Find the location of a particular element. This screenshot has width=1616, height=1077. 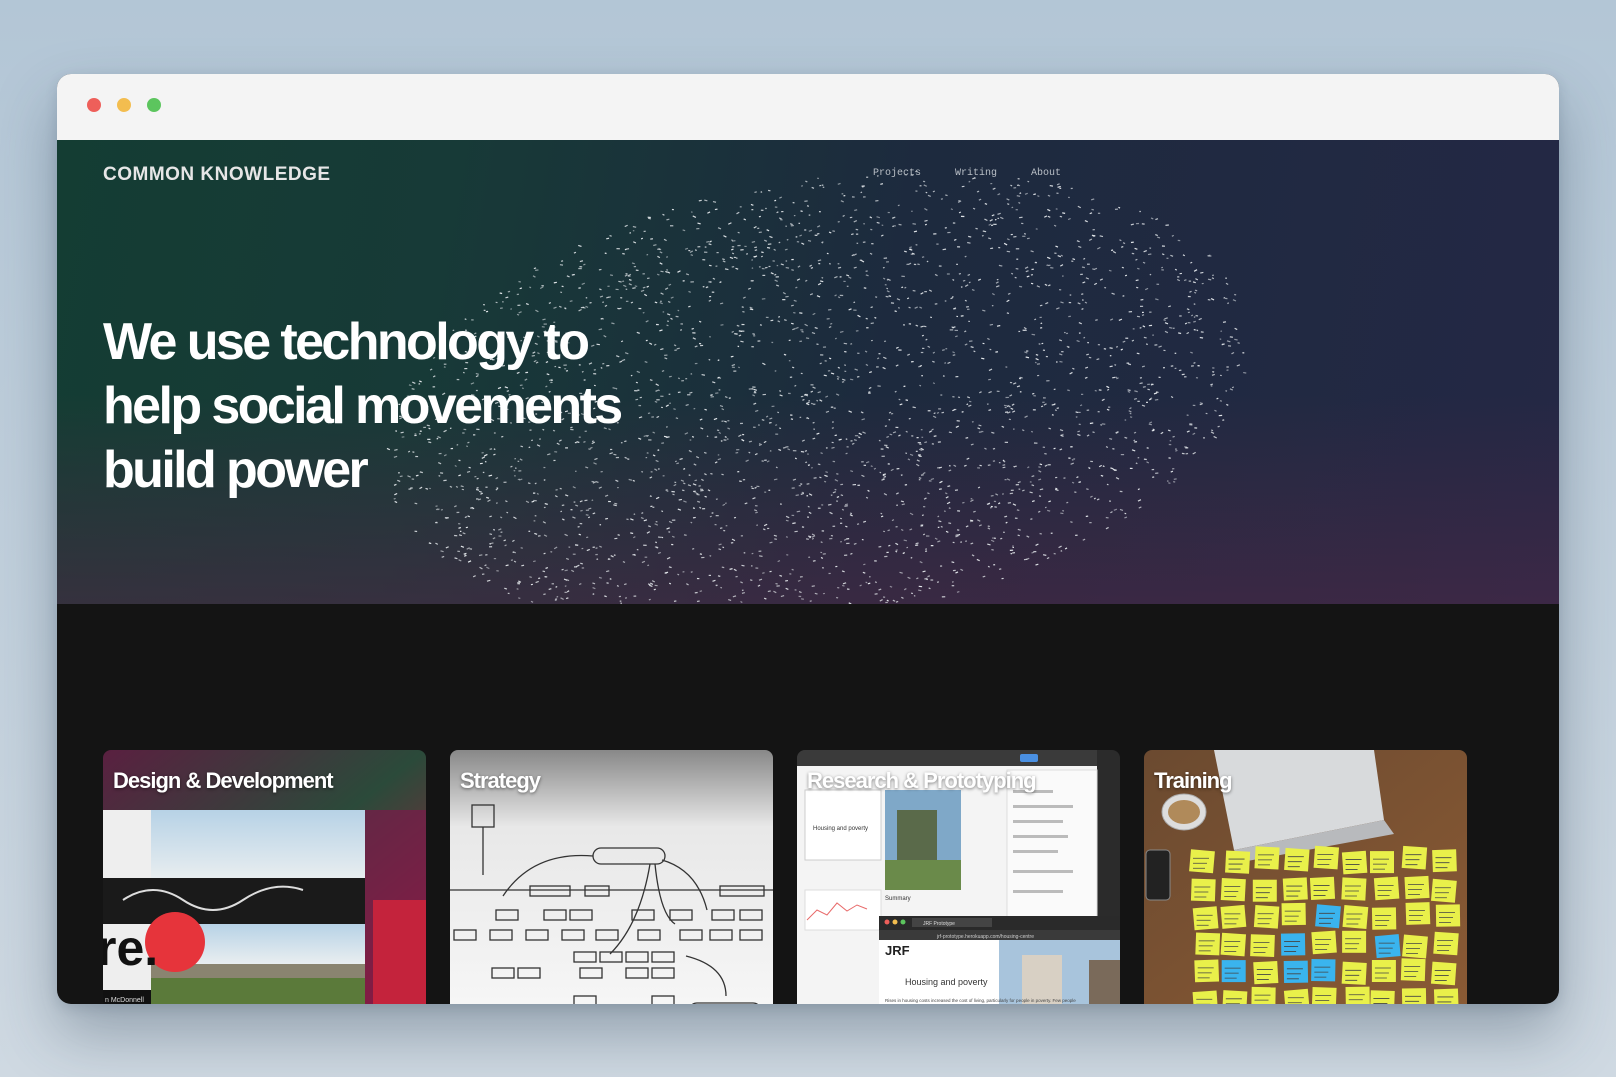

maximize-window-button is located at coordinates (154, 105).